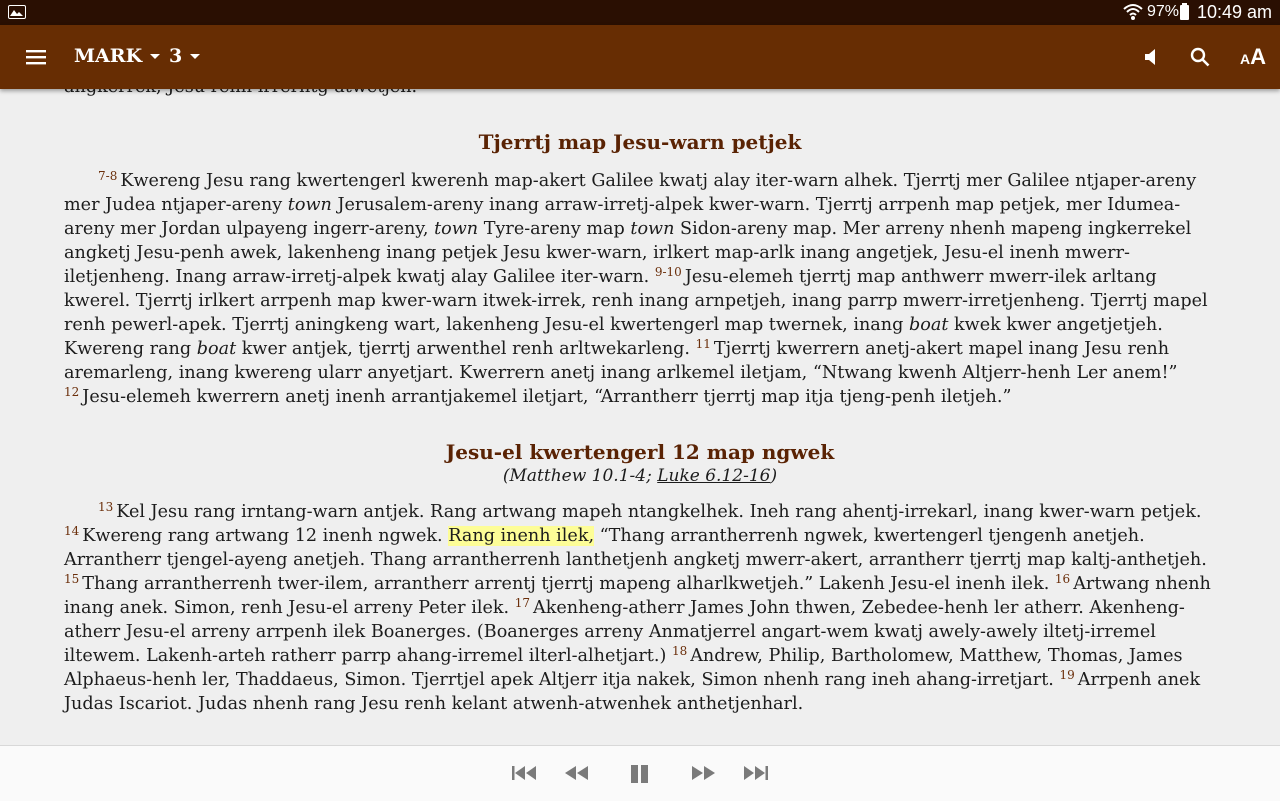 This screenshot has height=801, width=1280. Describe the element at coordinates (713, 476) in the screenshot. I see `cross-reference-link: Luke 6.12-16` at that location.